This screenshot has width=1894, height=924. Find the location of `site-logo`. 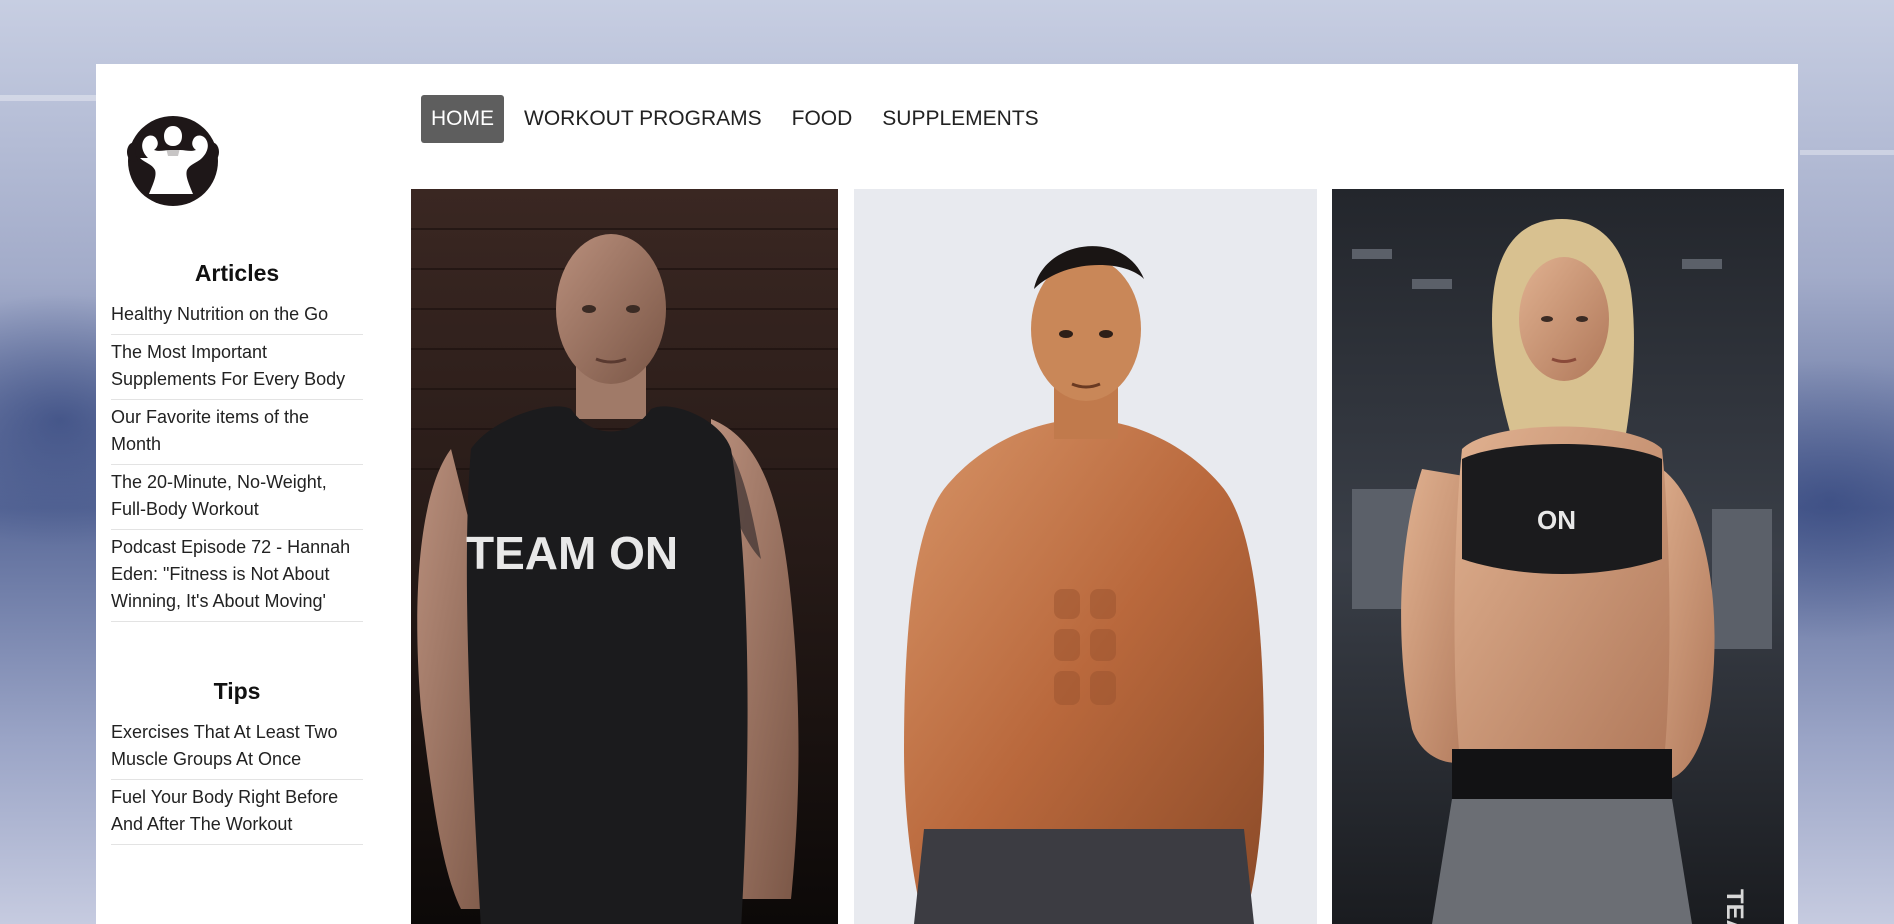

site-logo is located at coordinates (173, 161).